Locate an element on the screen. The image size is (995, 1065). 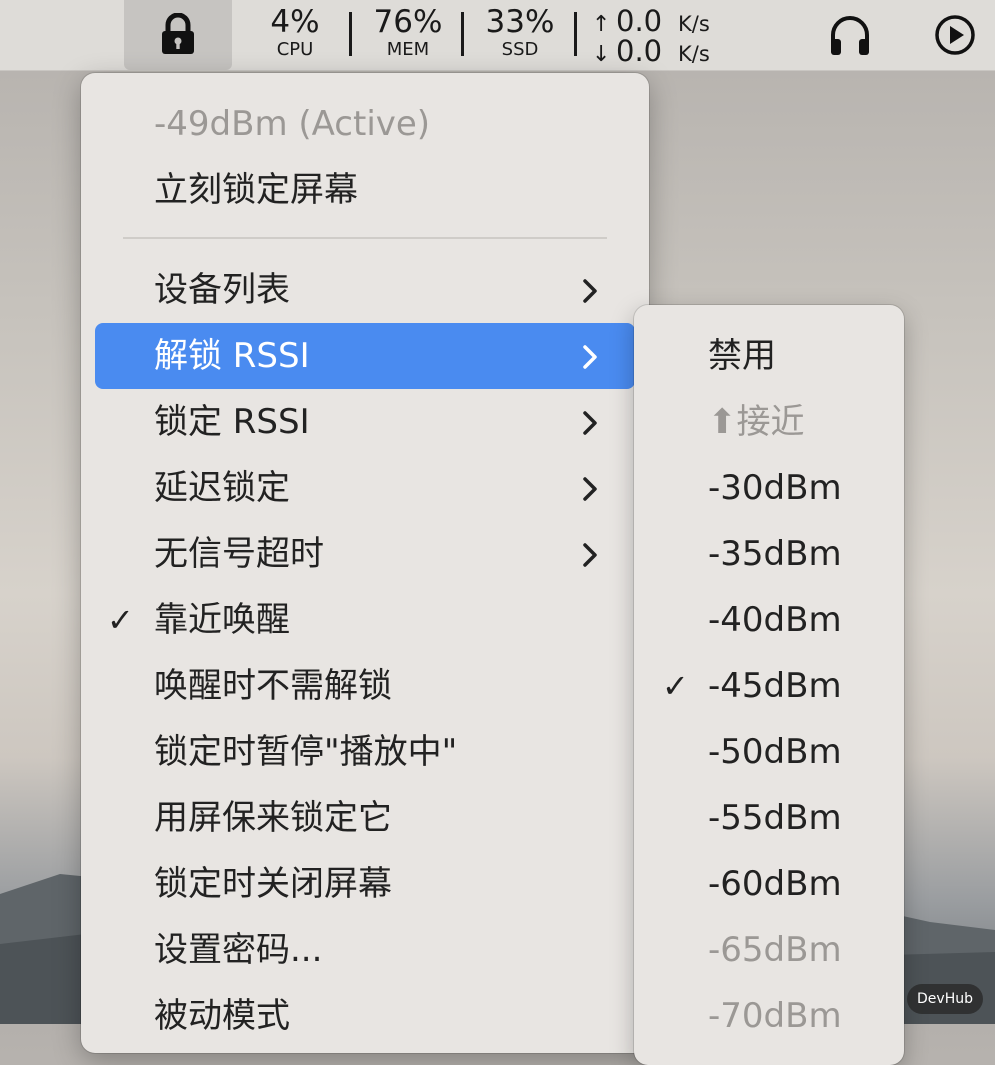
submenu-item-label: -55dBm is located at coordinates (775, 818).